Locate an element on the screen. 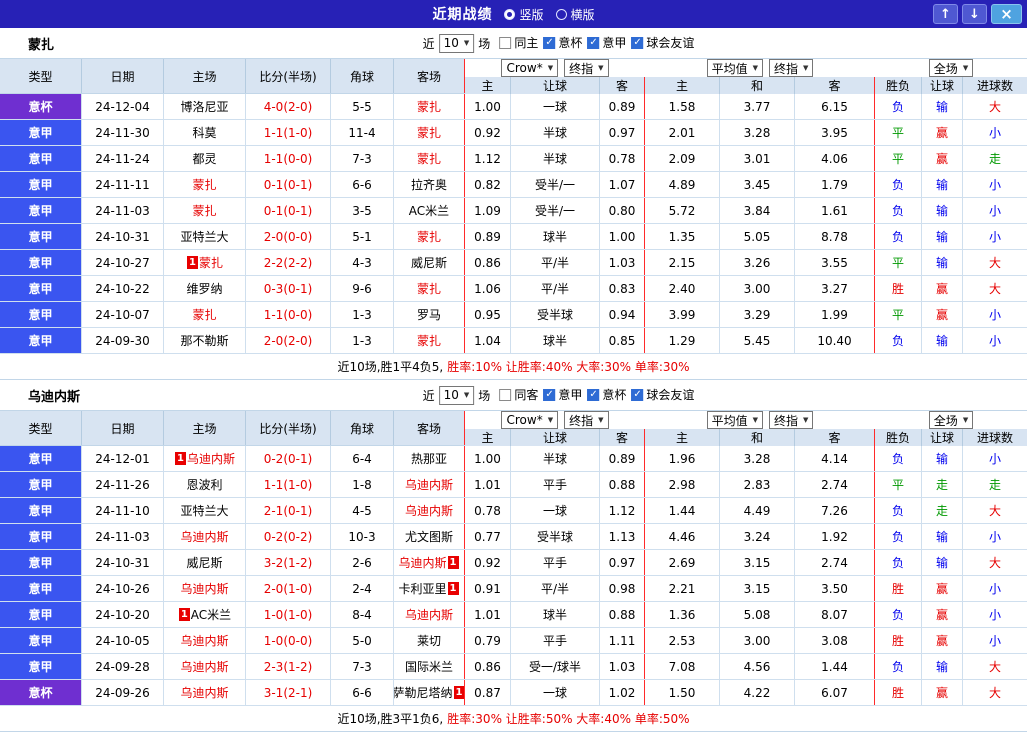  checkbox-checked-icon is located at coordinates (549, 42).